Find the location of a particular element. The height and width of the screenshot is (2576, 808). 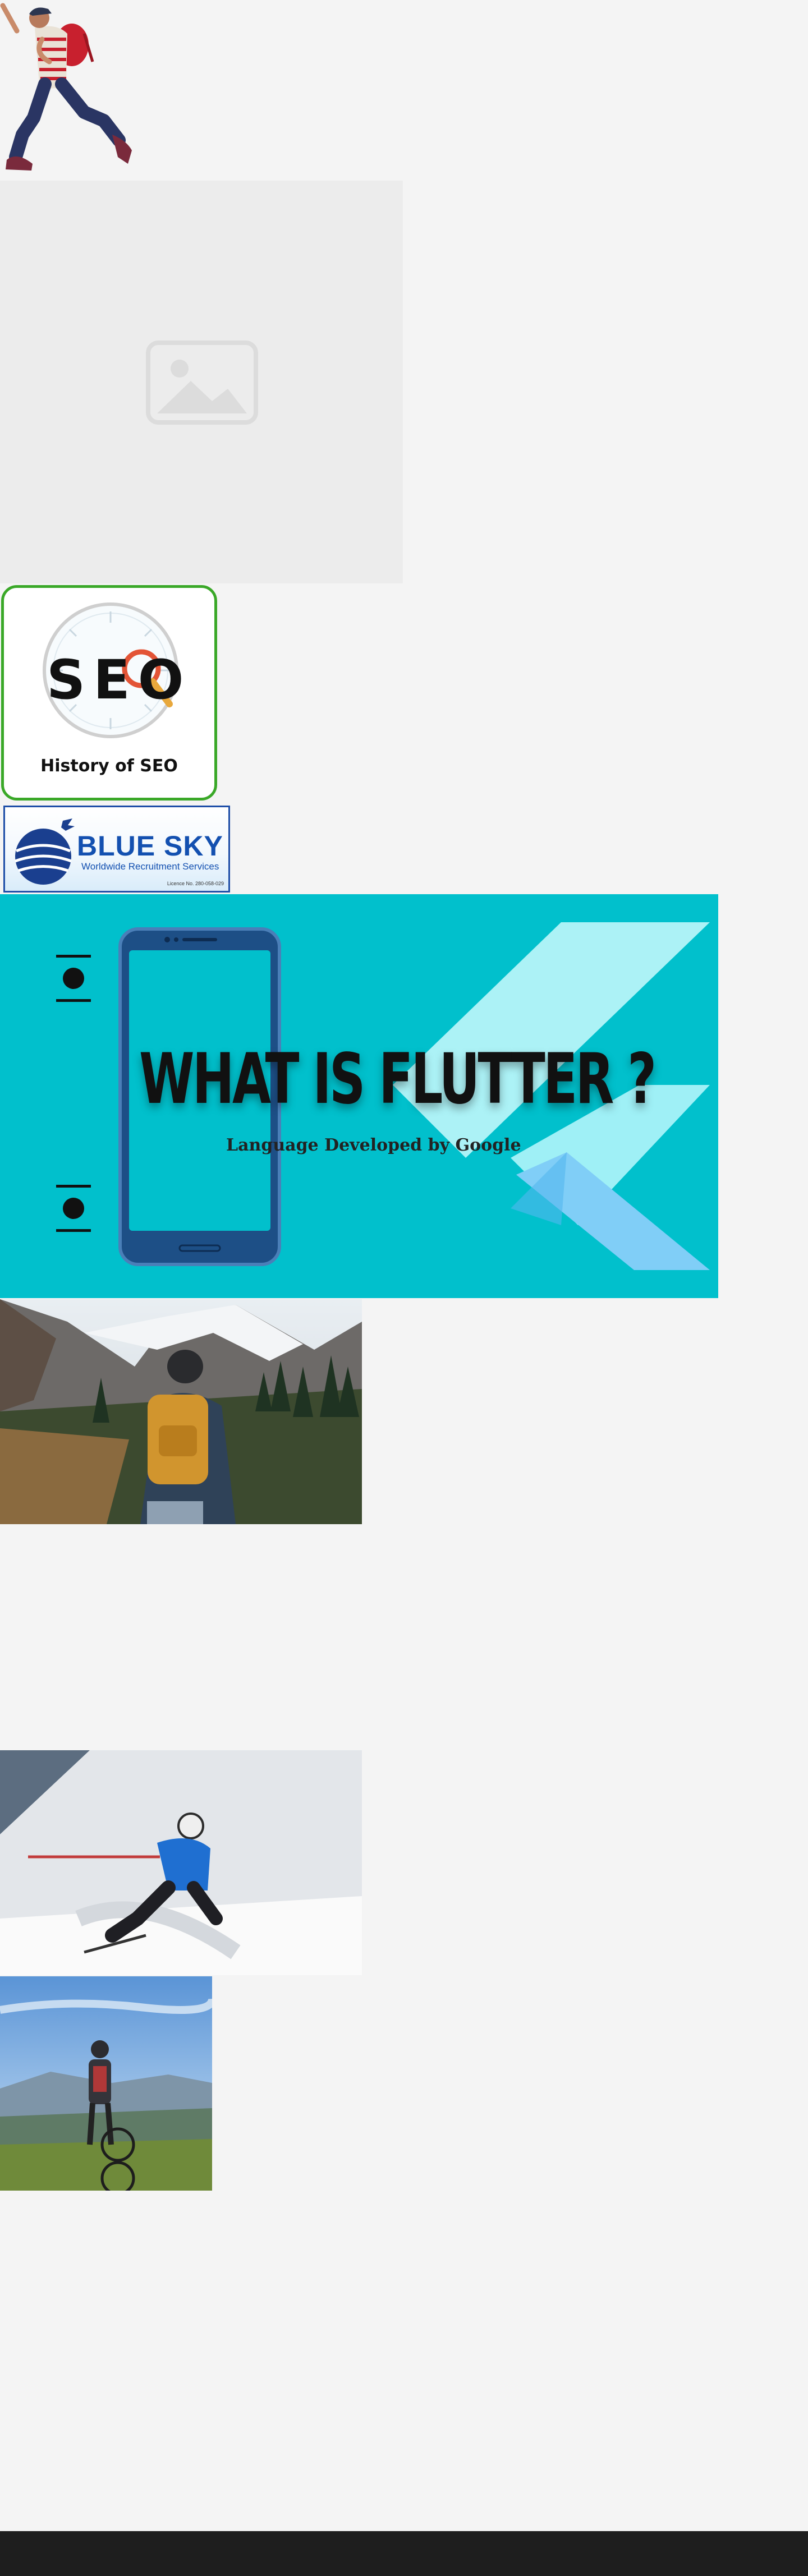

blue-sky-license: Licence No. 280-058-029 is located at coordinates (196, 883).